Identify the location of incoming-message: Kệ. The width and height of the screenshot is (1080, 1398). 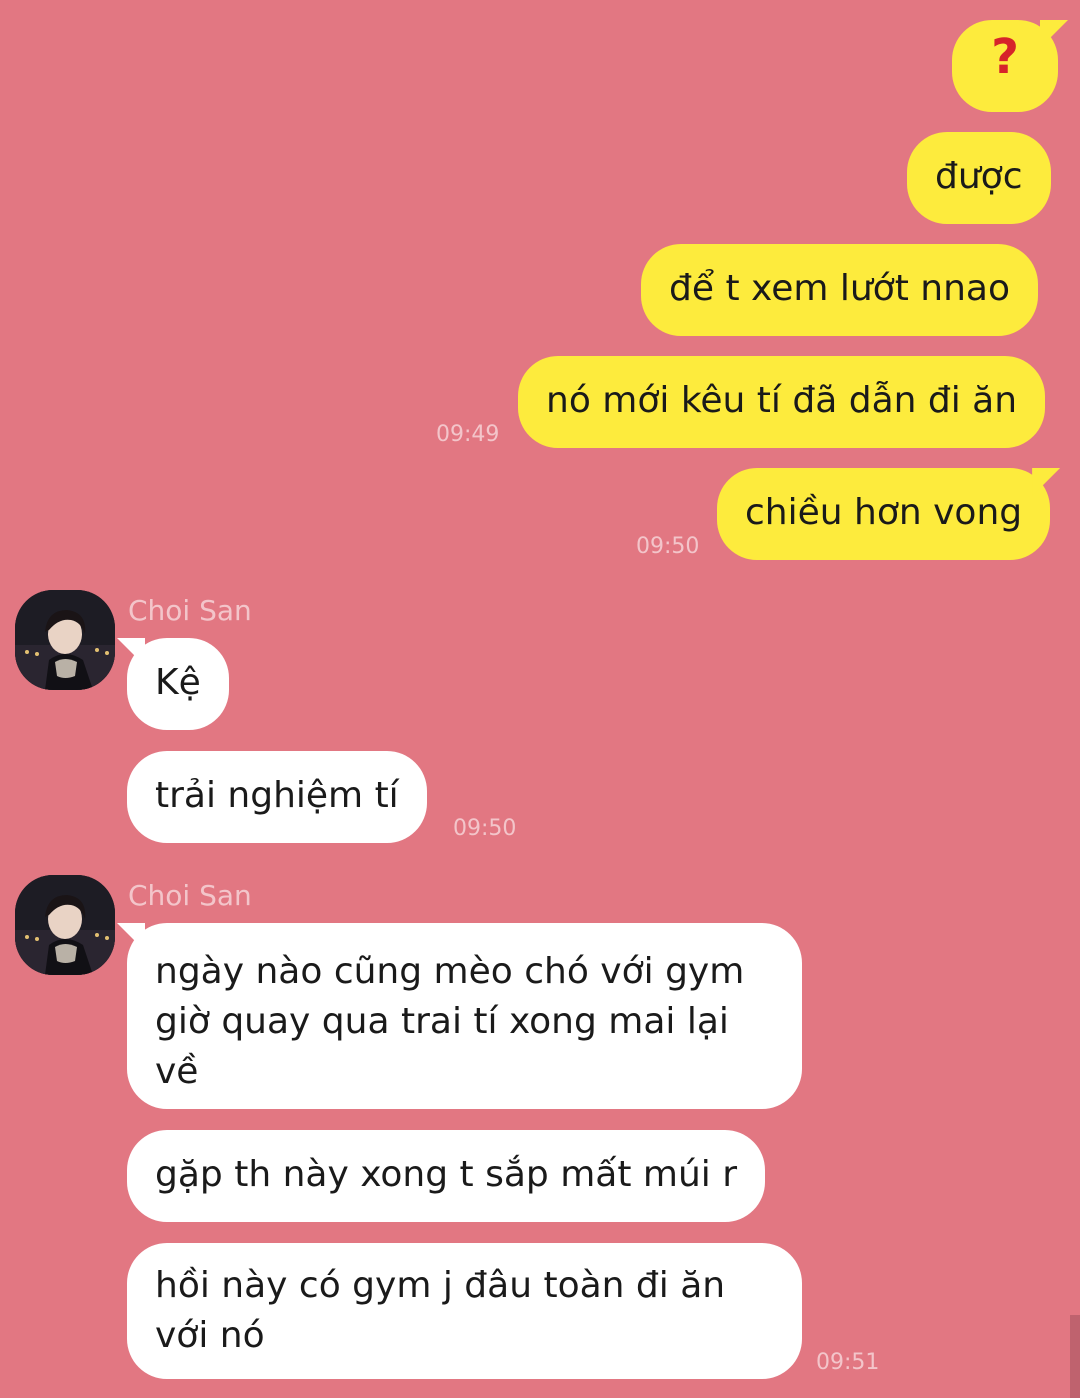
(178, 684).